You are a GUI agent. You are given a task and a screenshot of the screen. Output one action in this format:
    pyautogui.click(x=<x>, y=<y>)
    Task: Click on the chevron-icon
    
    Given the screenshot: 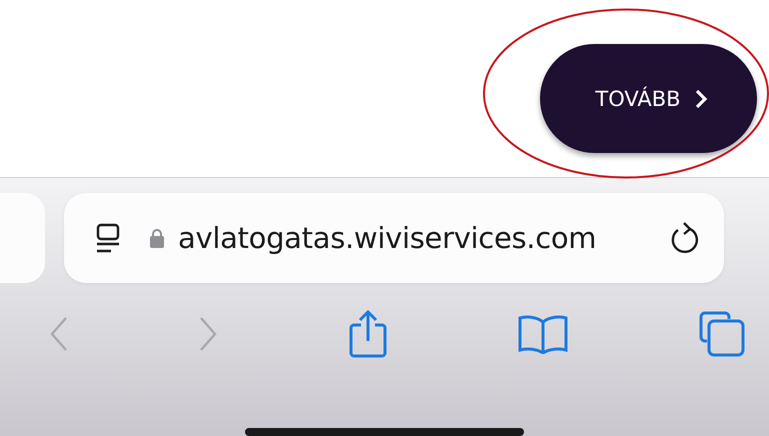 What is the action you would take?
    pyautogui.click(x=701, y=98)
    